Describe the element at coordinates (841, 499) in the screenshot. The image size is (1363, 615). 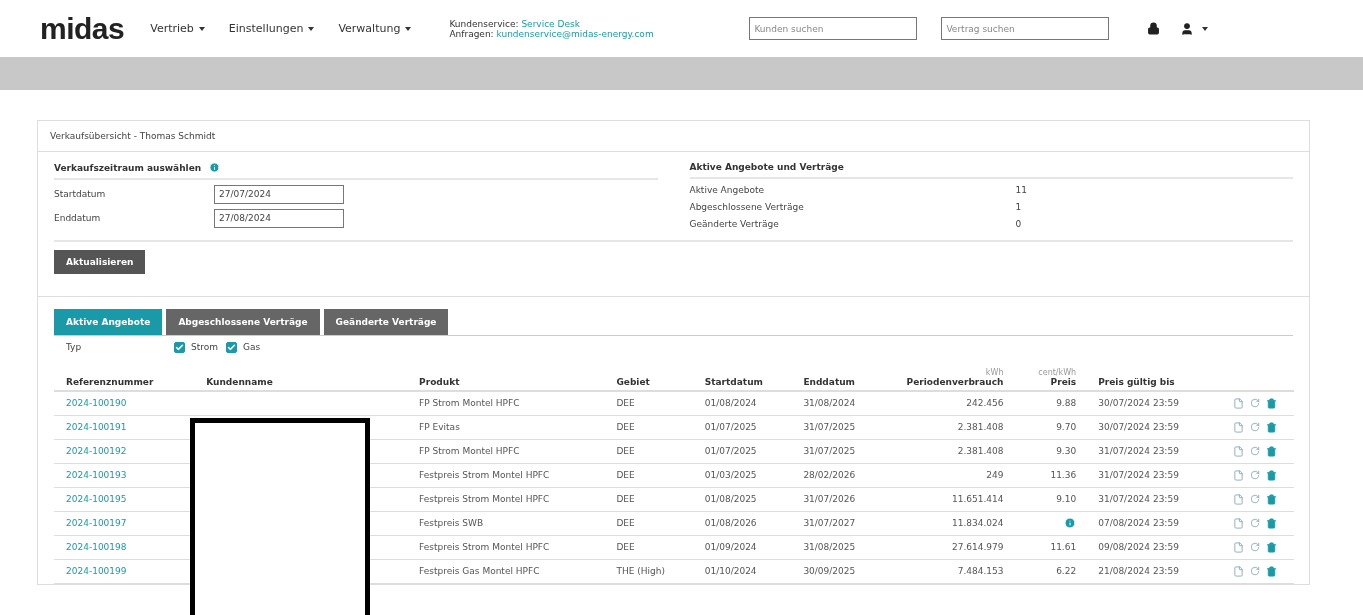
I see `table-cell: 31/07/2026` at that location.